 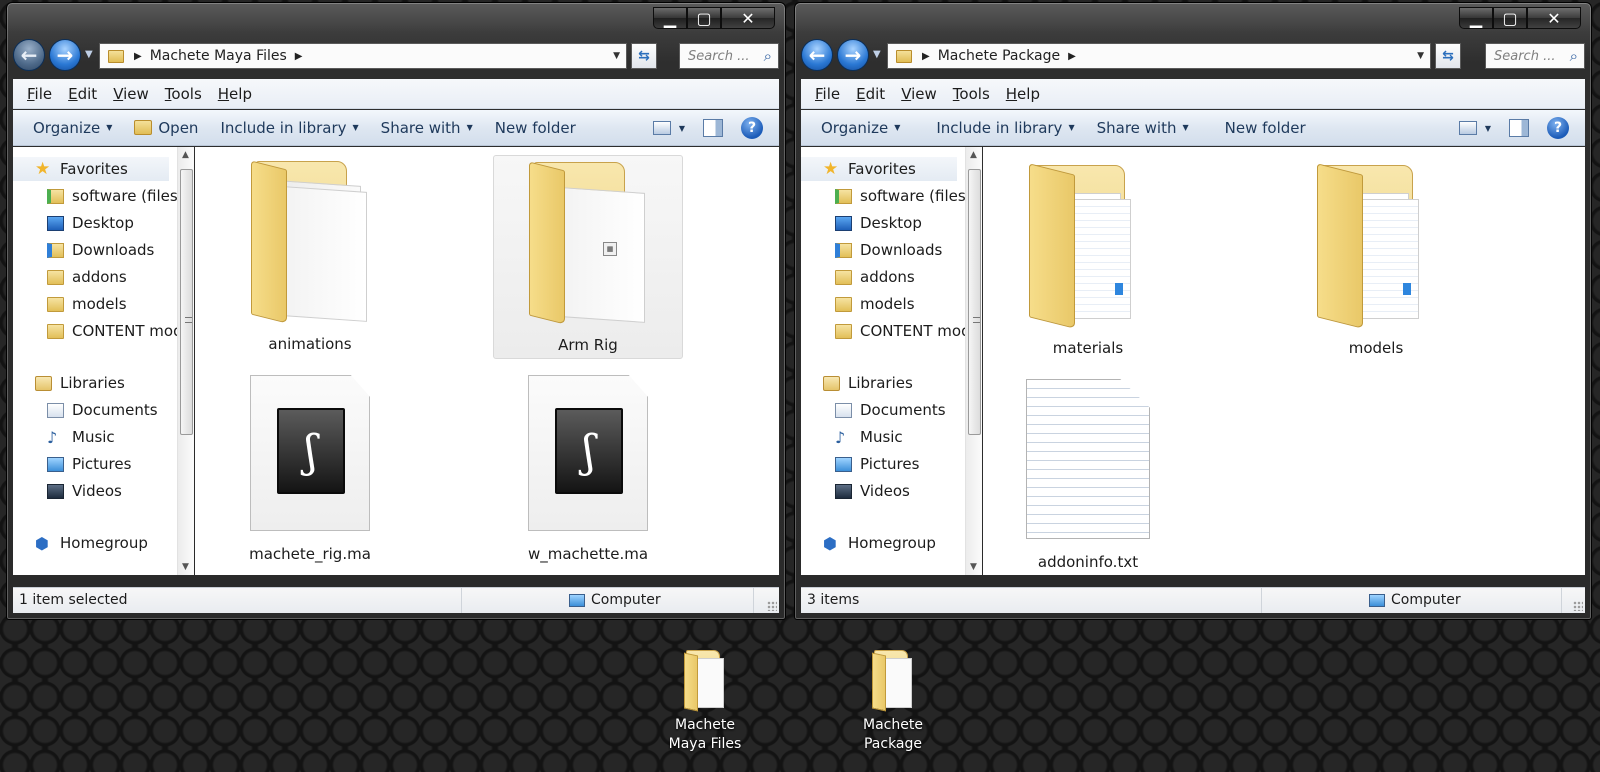 What do you see at coordinates (1088, 258) in the screenshot?
I see `folder-item-materials: materials` at bounding box center [1088, 258].